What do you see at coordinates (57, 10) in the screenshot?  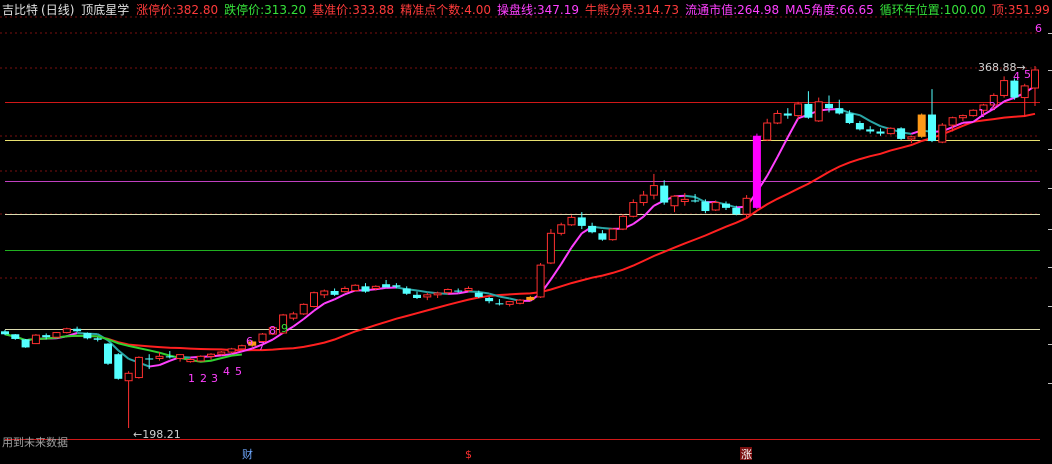 I see `period-label: (日线)` at bounding box center [57, 10].